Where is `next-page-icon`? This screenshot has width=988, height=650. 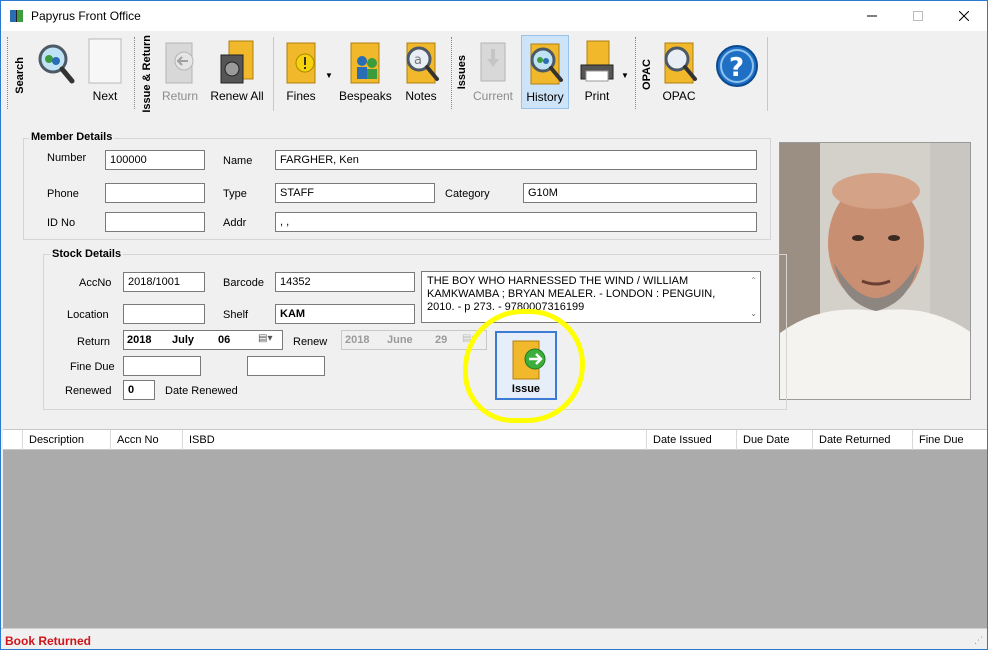
next-page-icon is located at coordinates (105, 61).